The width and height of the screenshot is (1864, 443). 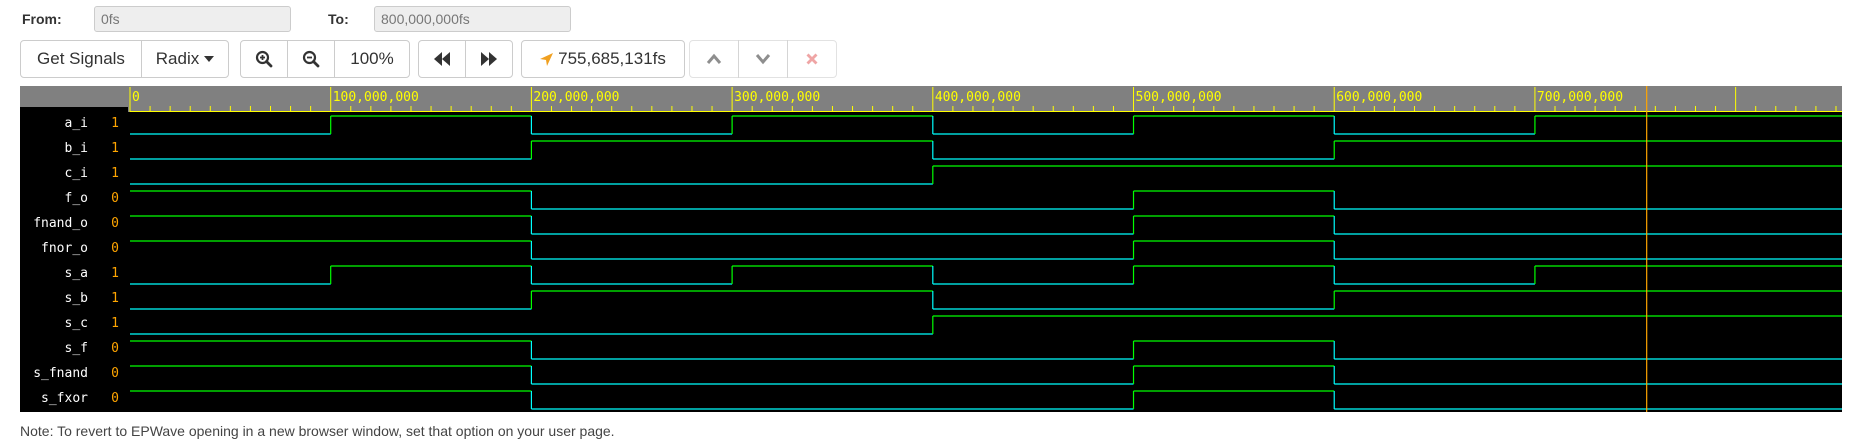 What do you see at coordinates (777, 97) in the screenshot?
I see `ruler-tick-label: 300,000,000` at bounding box center [777, 97].